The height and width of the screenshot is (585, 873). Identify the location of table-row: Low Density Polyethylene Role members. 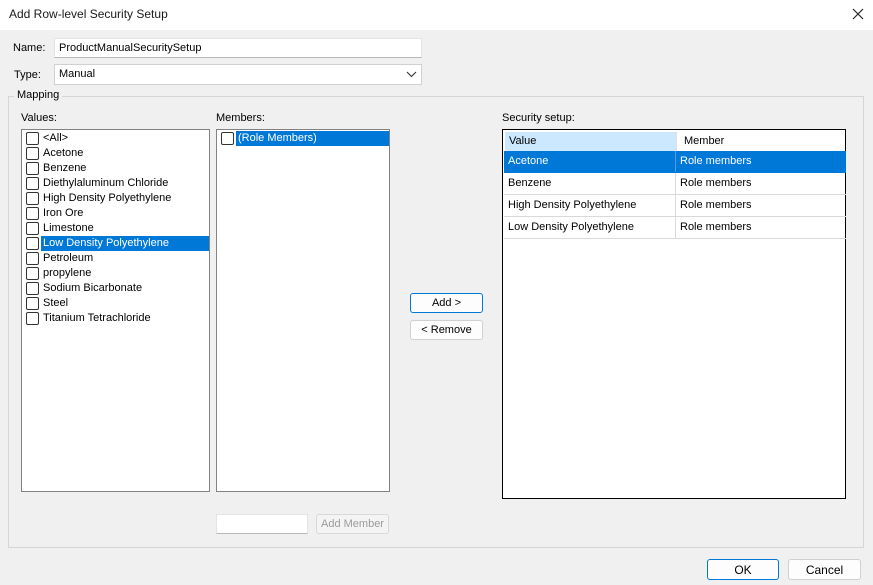
(675, 228).